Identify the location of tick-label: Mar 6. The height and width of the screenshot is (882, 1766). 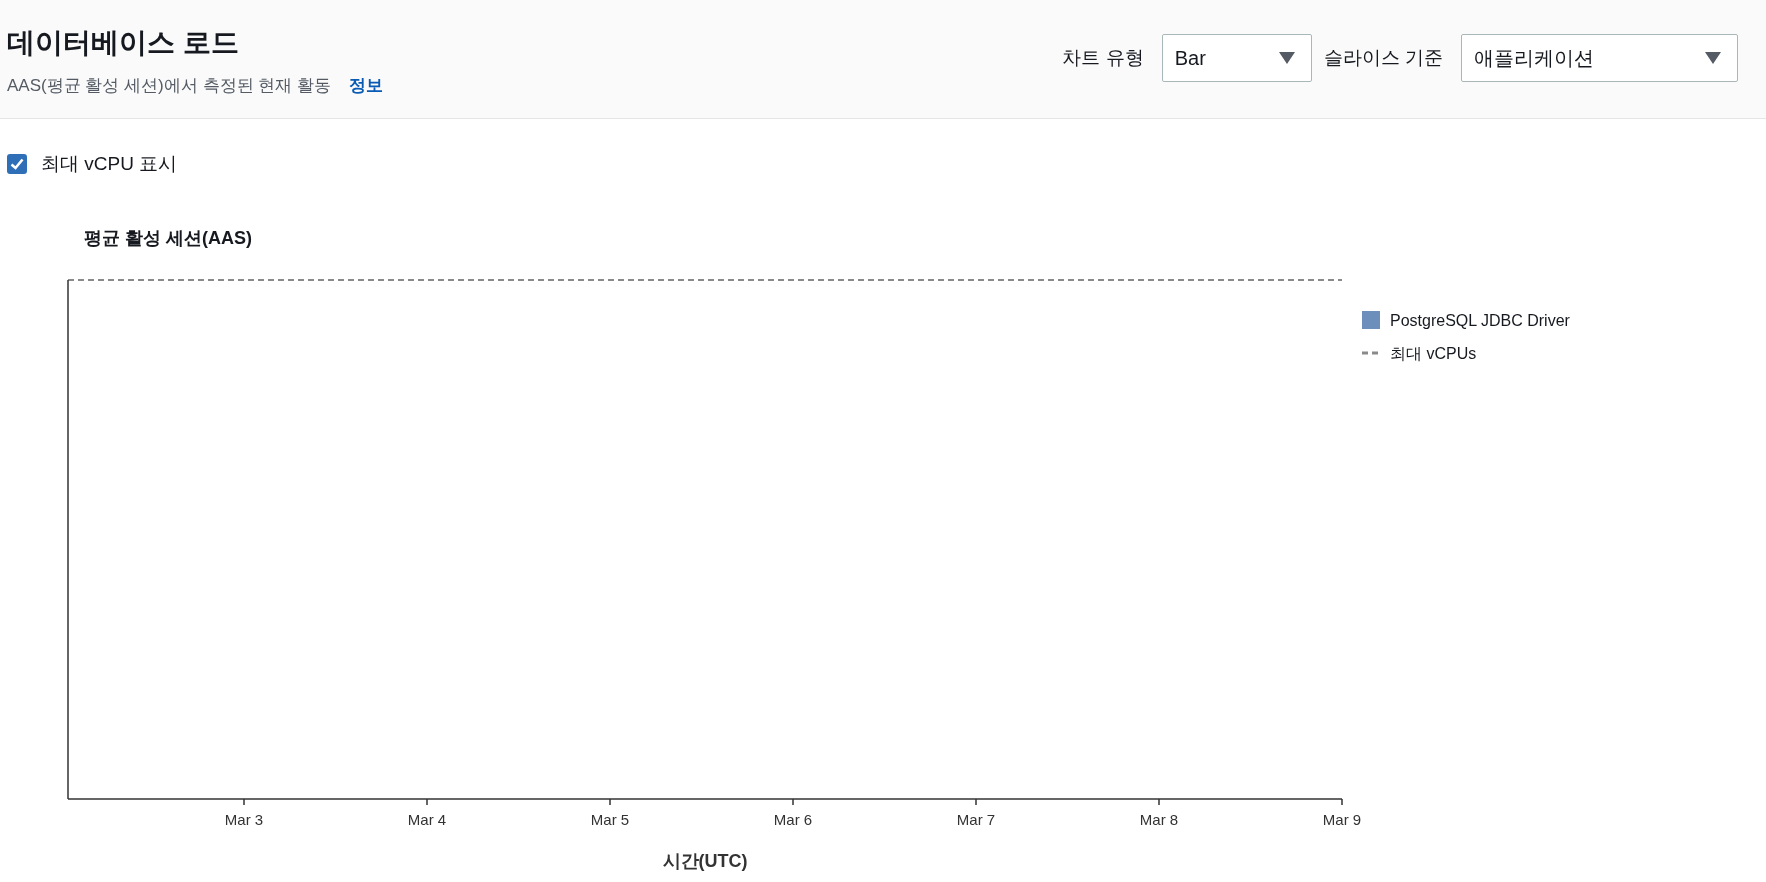
(793, 819).